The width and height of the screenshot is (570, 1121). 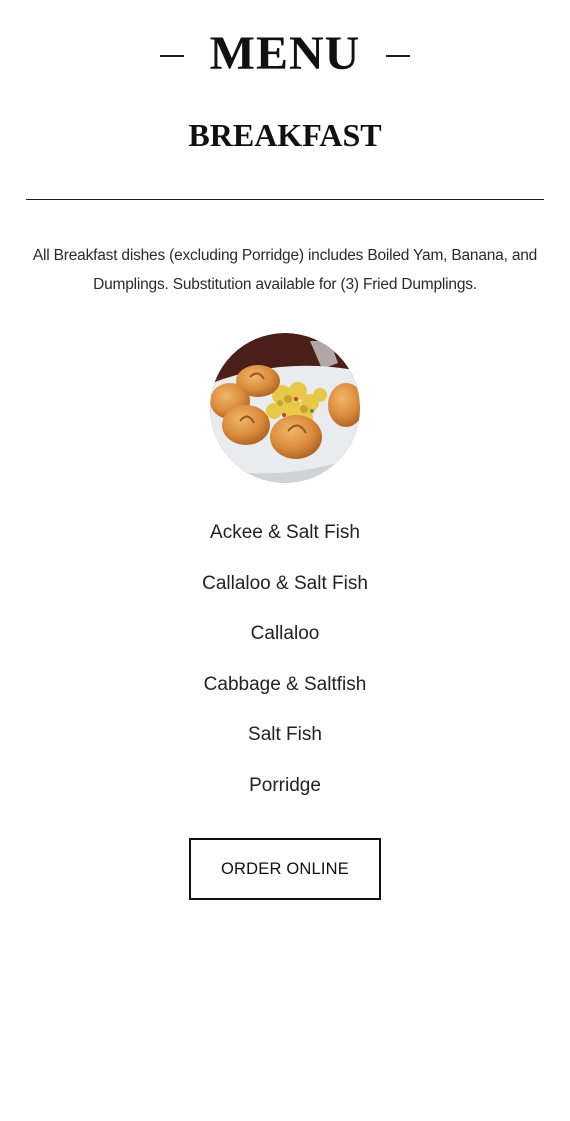 What do you see at coordinates (398, 56) in the screenshot?
I see `right-dash-decoration` at bounding box center [398, 56].